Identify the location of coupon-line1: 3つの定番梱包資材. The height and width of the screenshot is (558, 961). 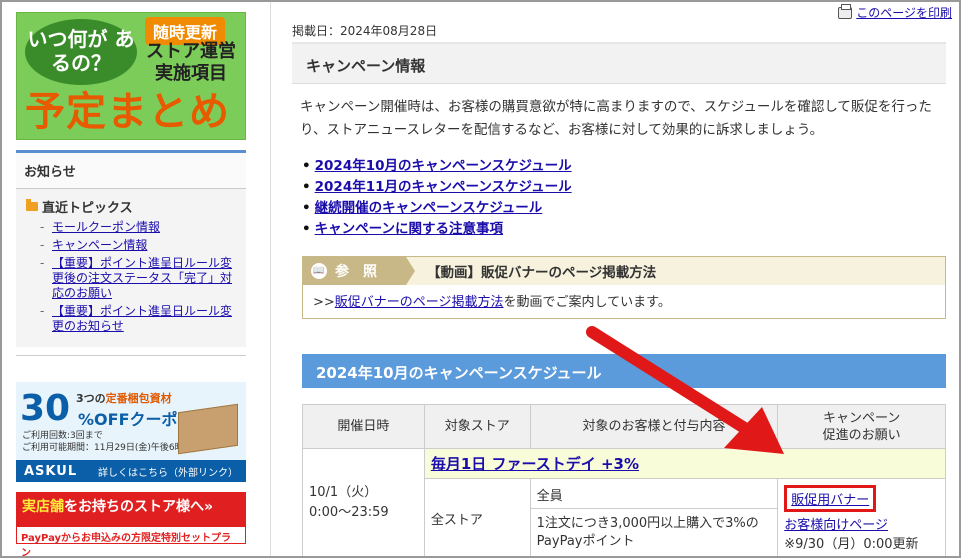
(124, 398).